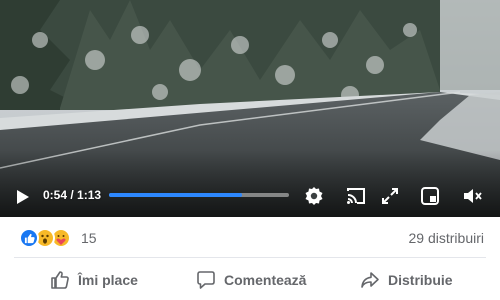  I want to click on post-action-bar: Îmi place Comentează Distribuie, so click(250, 280).